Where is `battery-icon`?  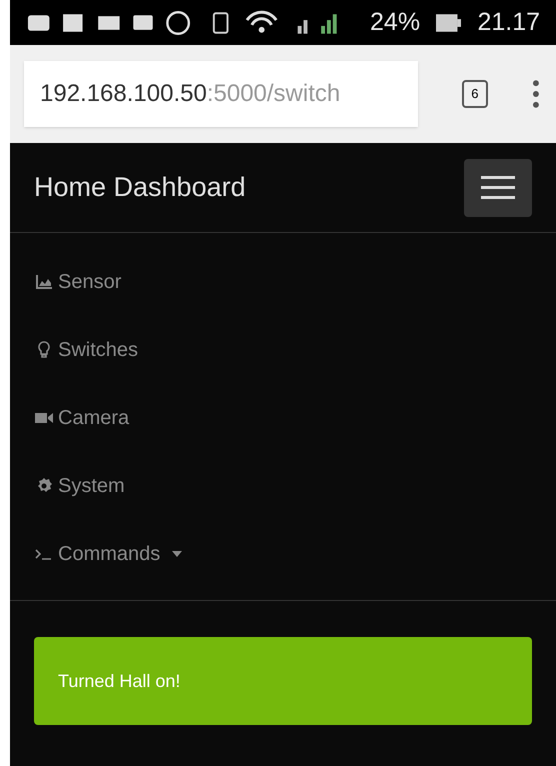
battery-icon is located at coordinates (449, 23).